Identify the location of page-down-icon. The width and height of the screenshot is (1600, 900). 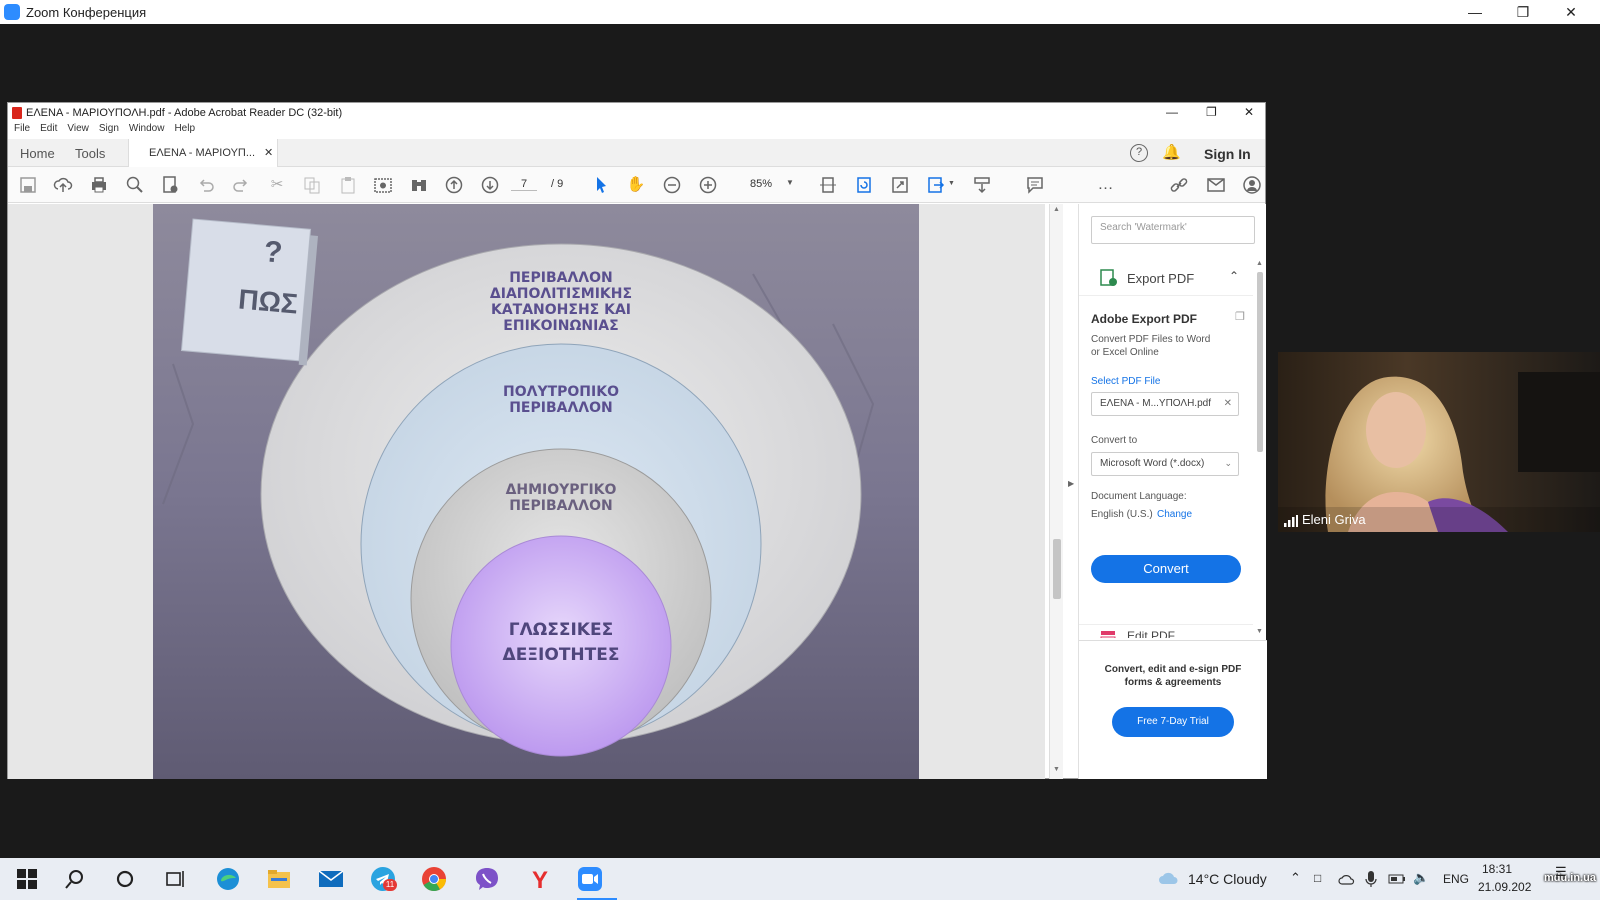
(490, 185).